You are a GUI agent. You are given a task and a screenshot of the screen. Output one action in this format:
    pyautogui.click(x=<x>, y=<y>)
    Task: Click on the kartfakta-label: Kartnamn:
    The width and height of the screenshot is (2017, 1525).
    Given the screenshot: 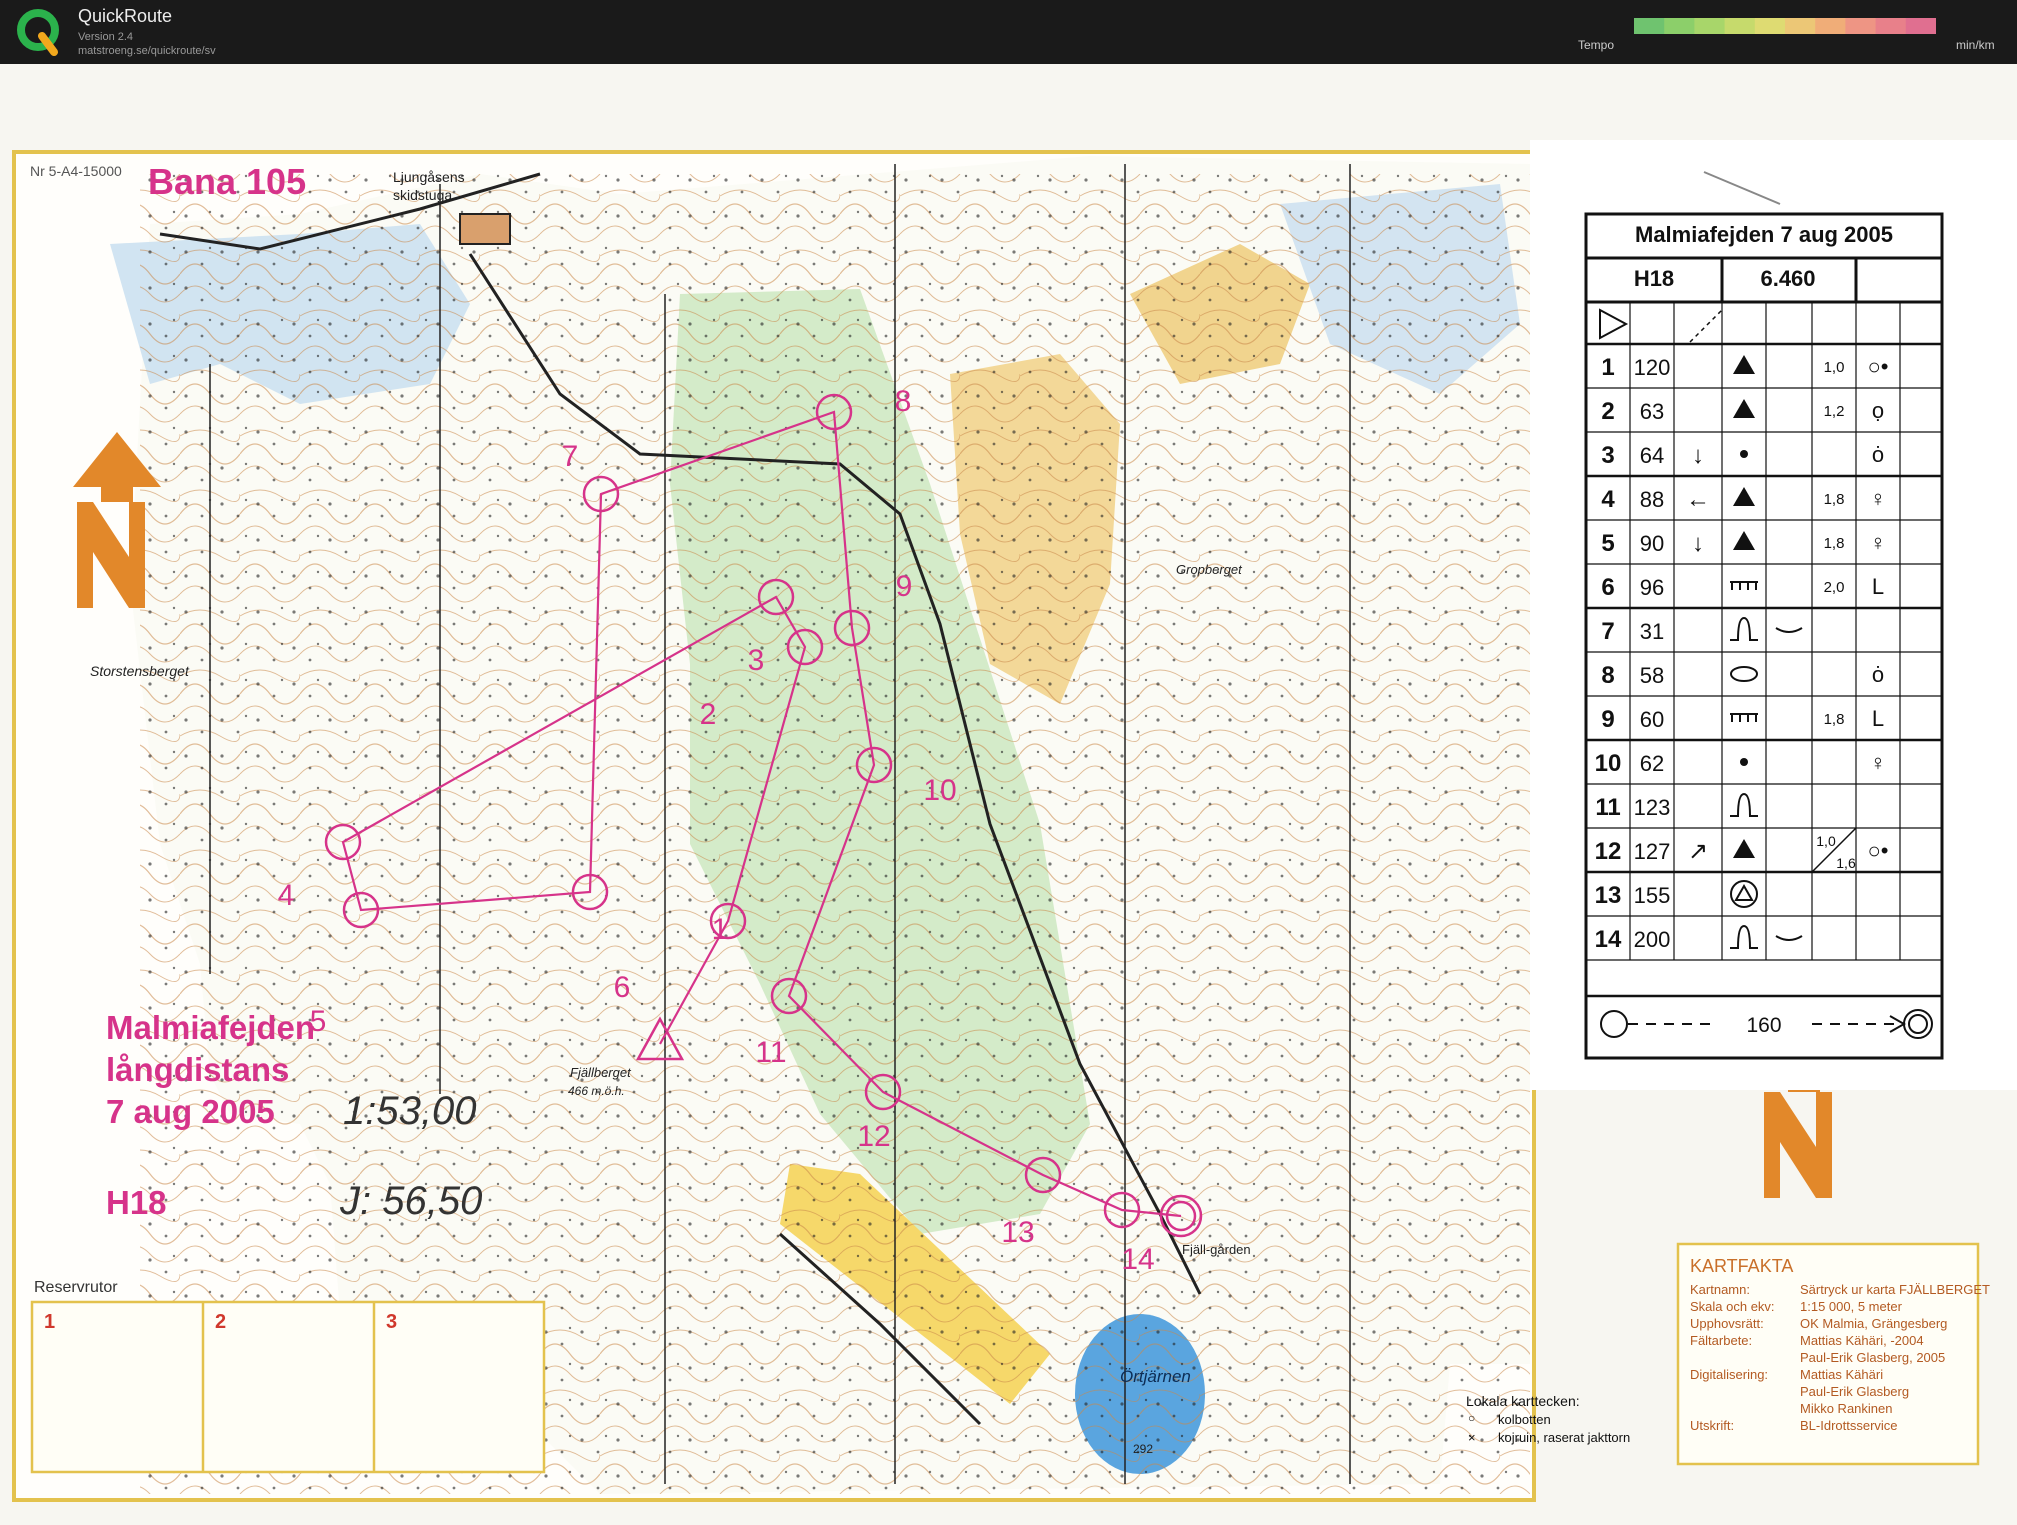 What is the action you would take?
    pyautogui.click(x=1720, y=1289)
    